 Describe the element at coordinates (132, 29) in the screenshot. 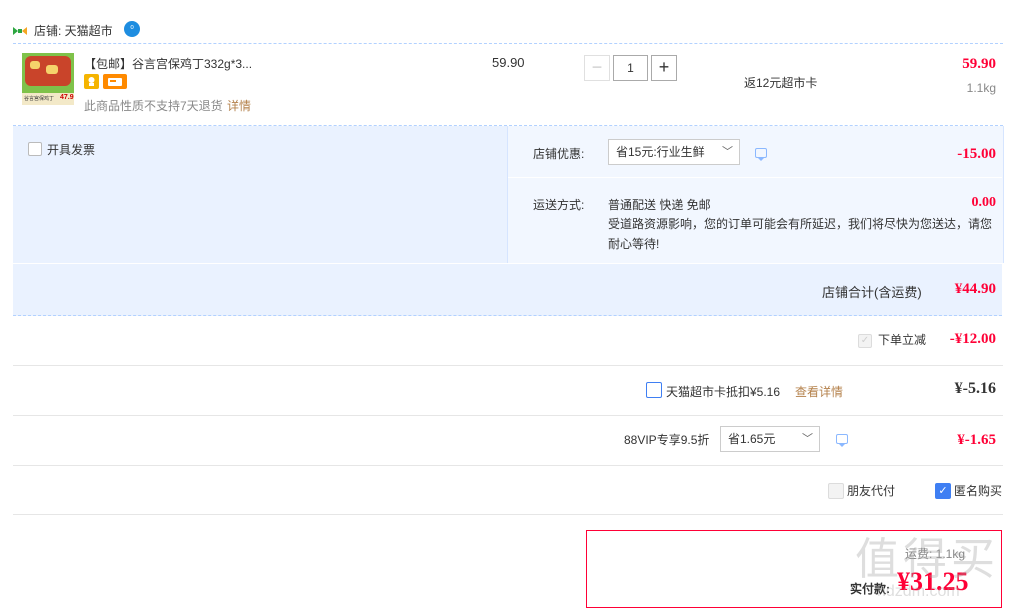

I see `wangwang-icon: ⁰` at that location.